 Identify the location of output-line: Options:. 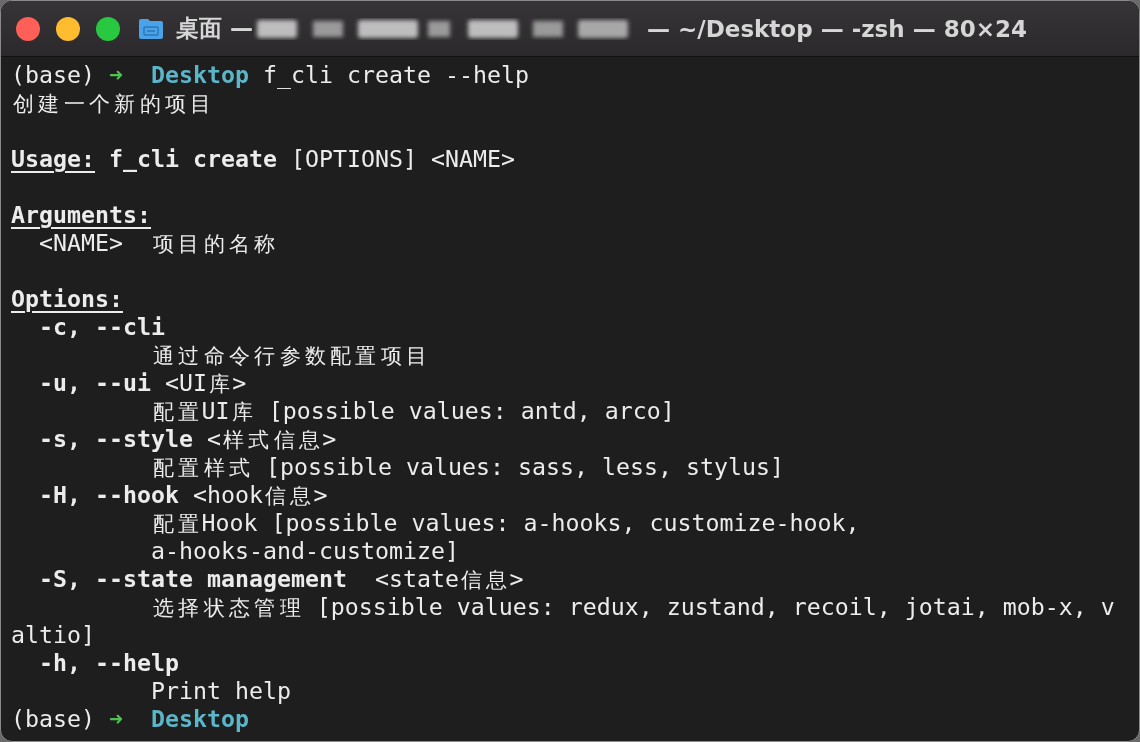
(67, 299).